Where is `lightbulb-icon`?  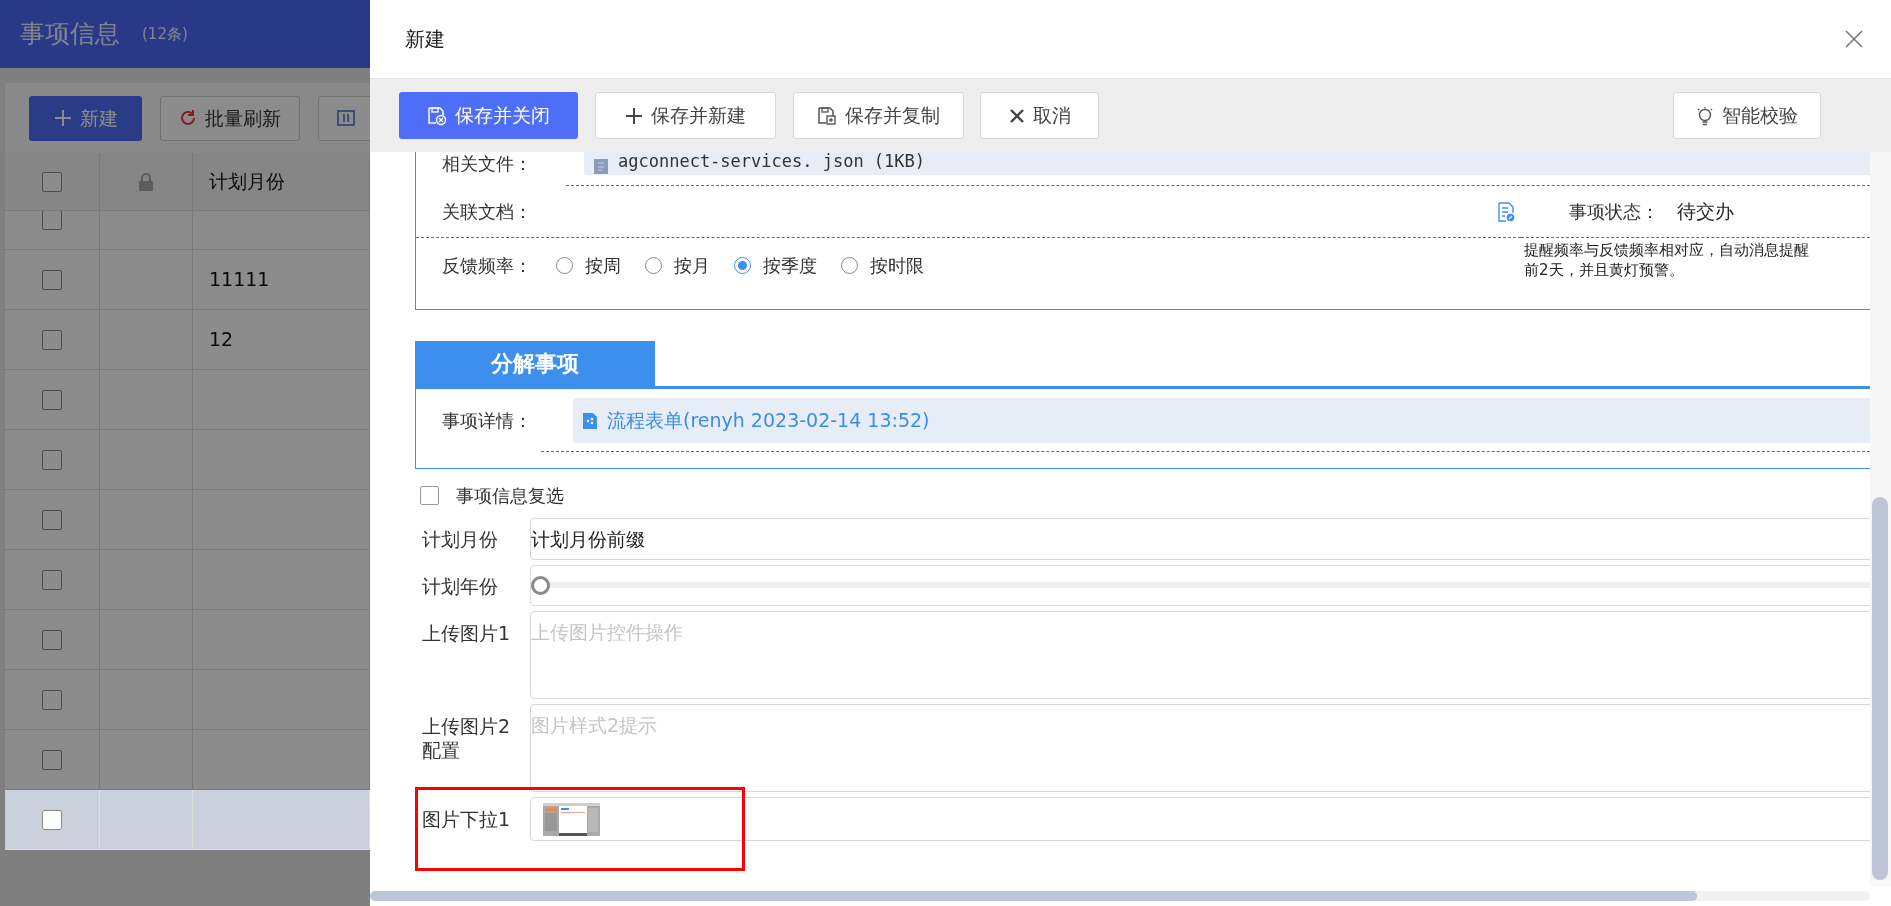 lightbulb-icon is located at coordinates (1705, 115).